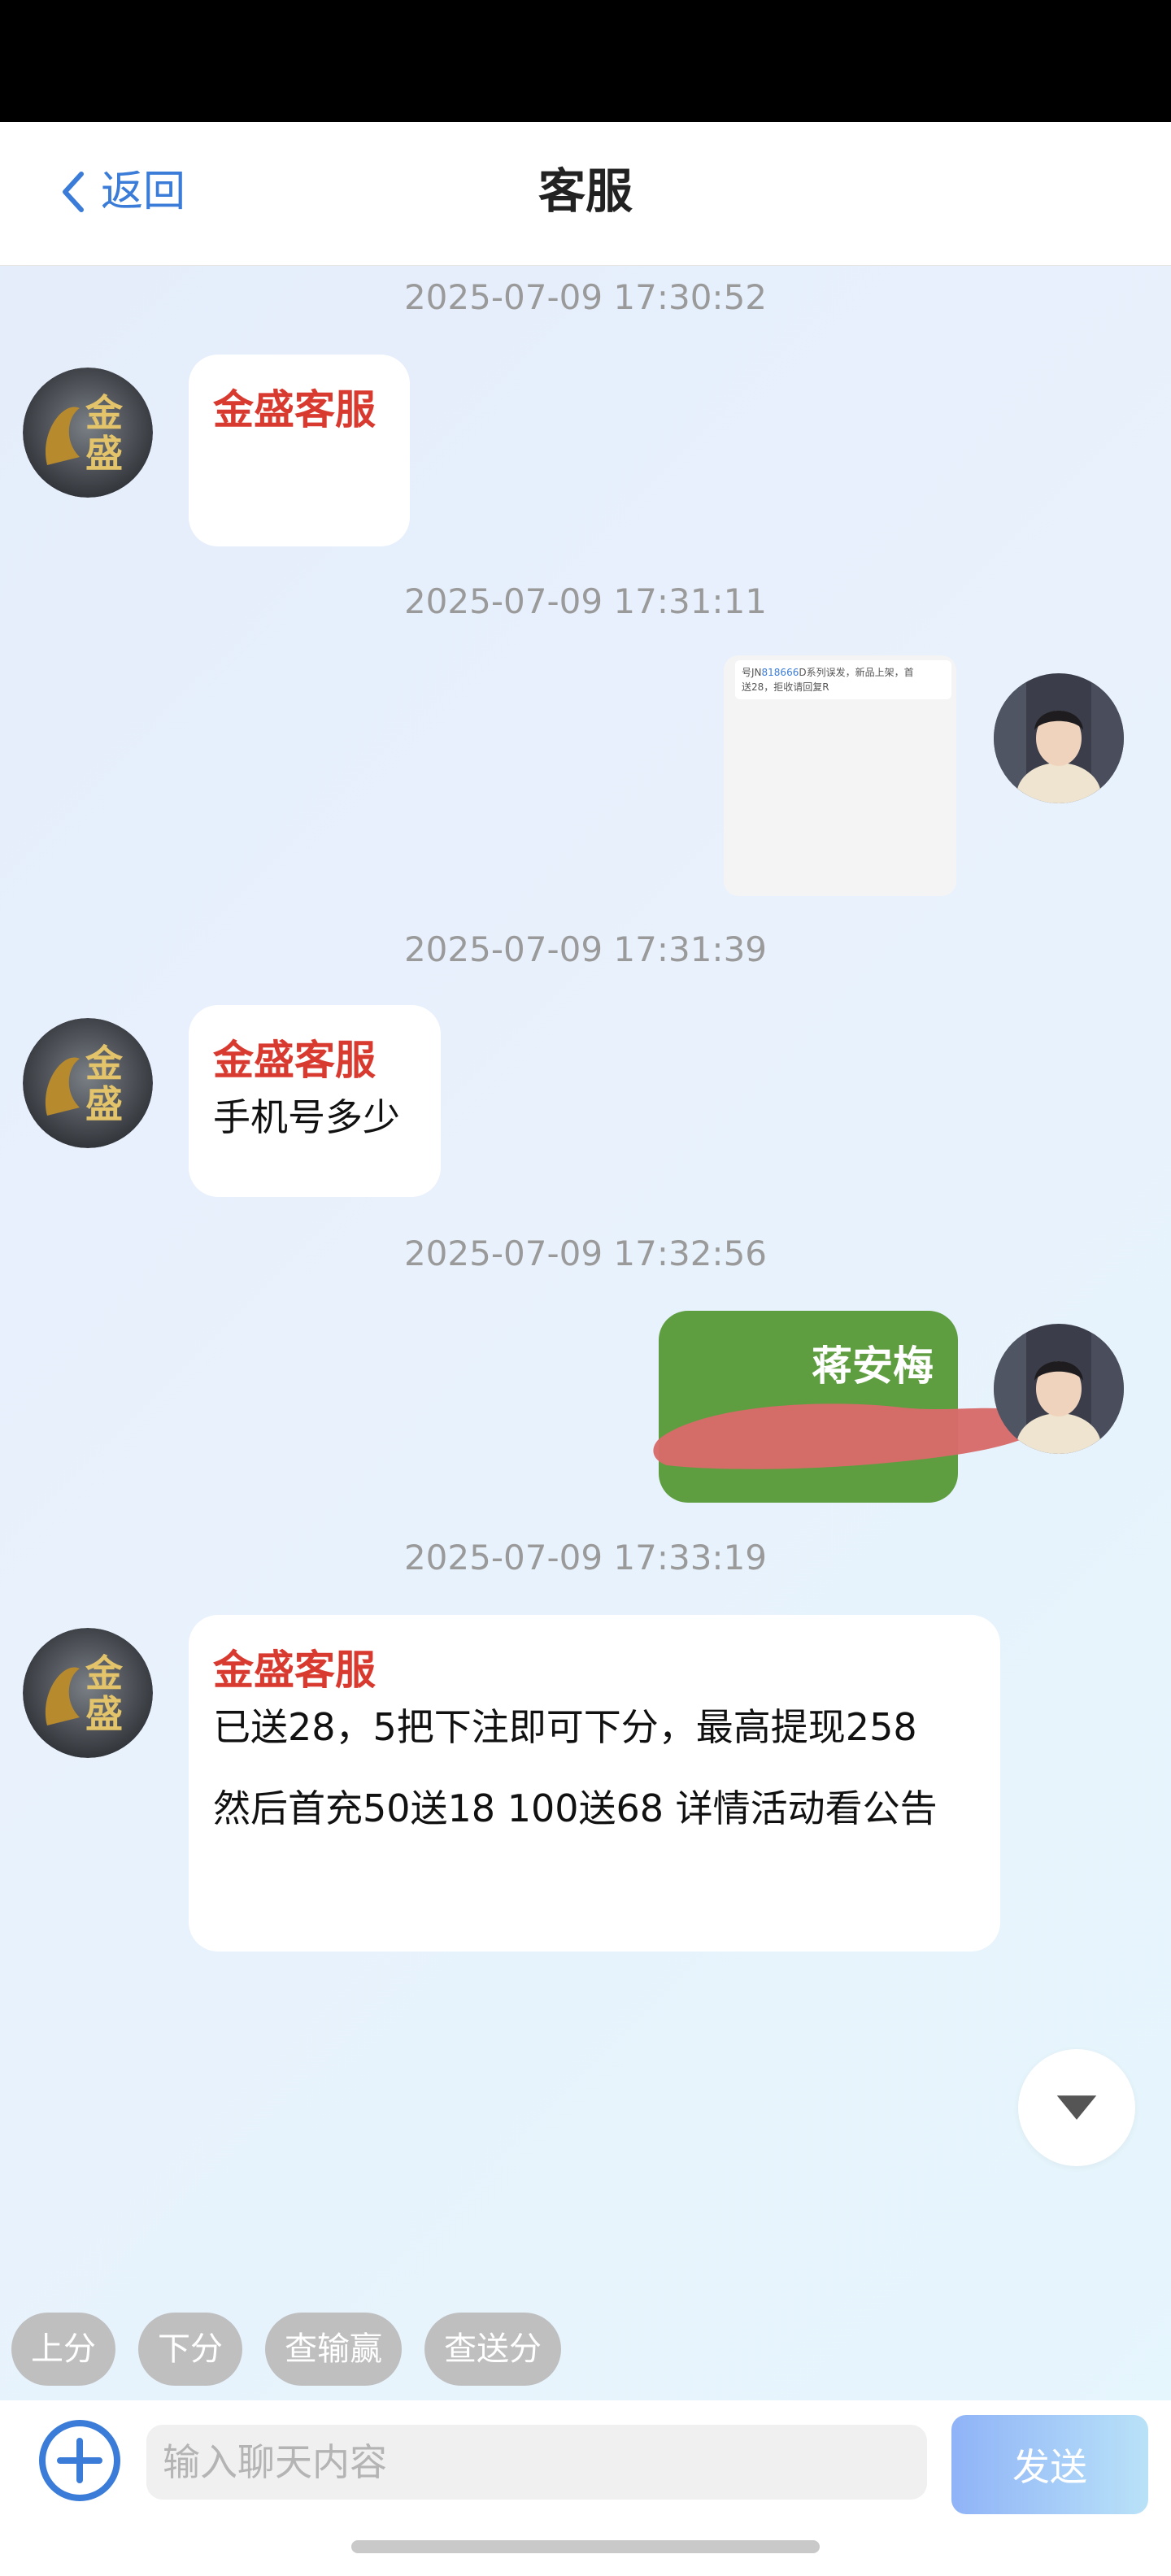 This screenshot has width=1171, height=2576. I want to click on send-button: 发送, so click(1049, 2465).